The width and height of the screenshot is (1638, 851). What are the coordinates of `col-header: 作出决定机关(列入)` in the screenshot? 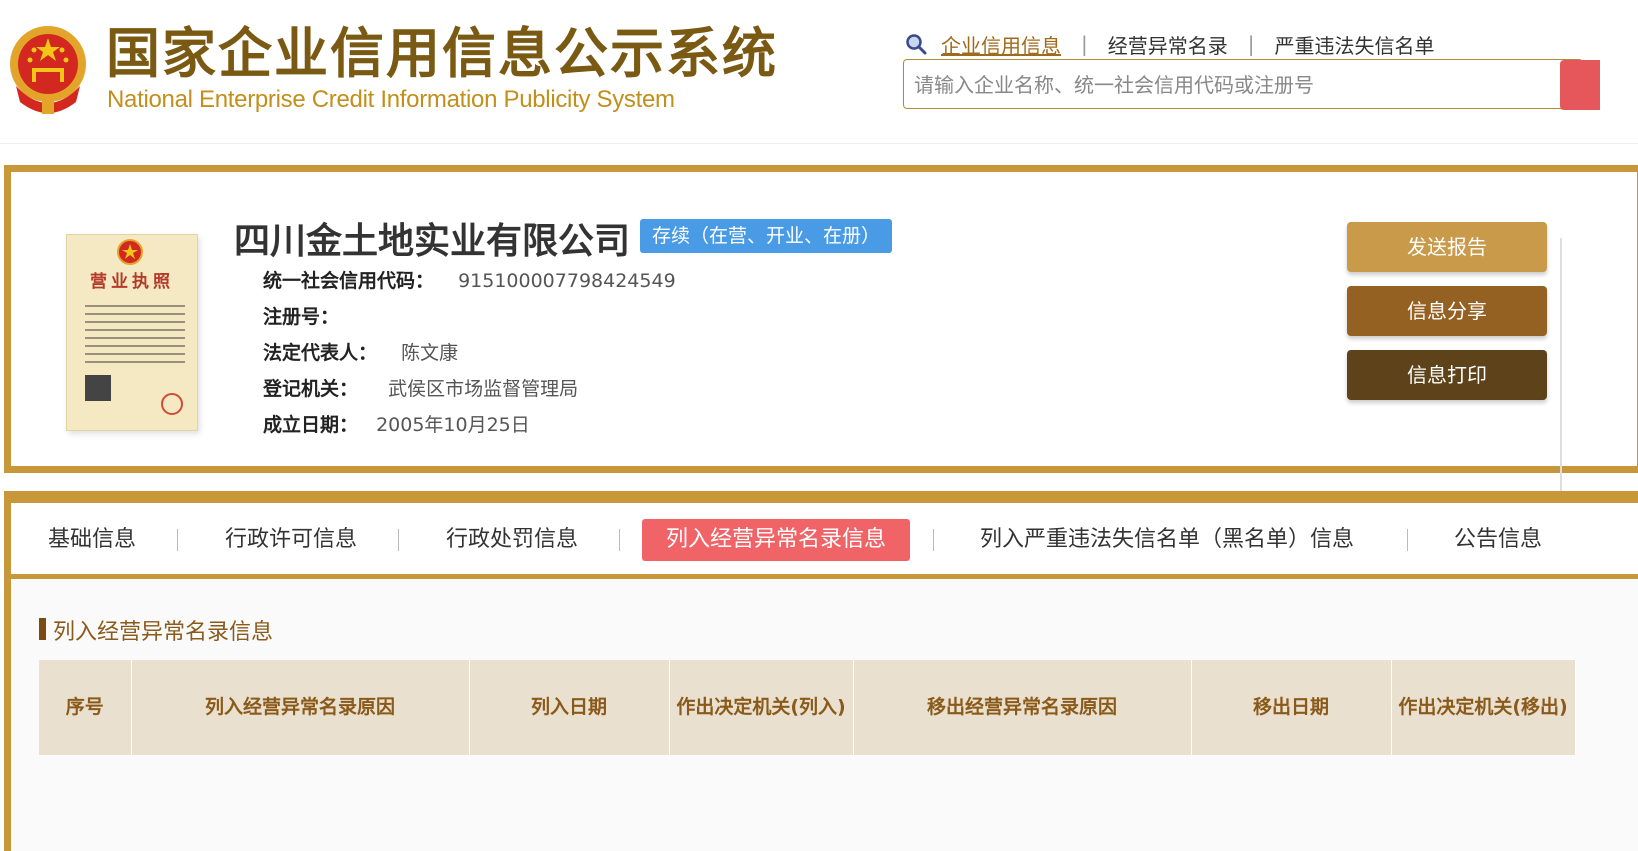 It's located at (761, 707).